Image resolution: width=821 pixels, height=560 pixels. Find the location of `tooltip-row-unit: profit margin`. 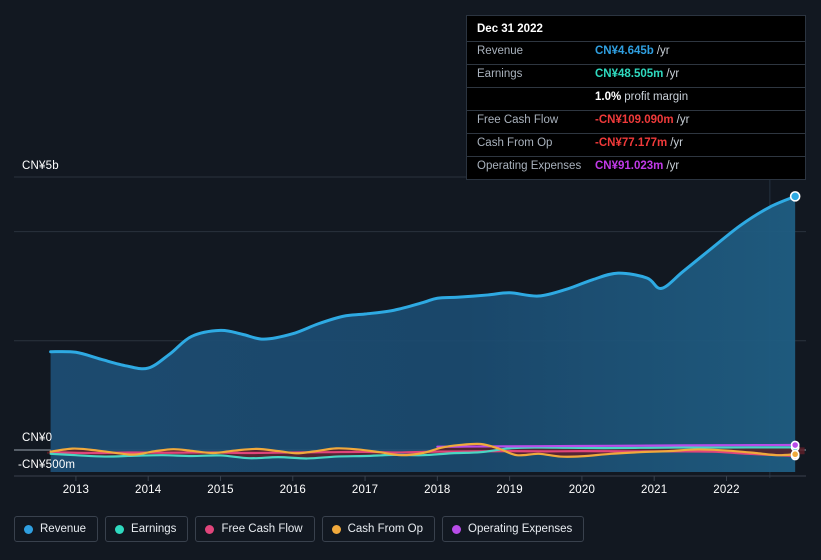

tooltip-row-unit: profit margin is located at coordinates (656, 97).